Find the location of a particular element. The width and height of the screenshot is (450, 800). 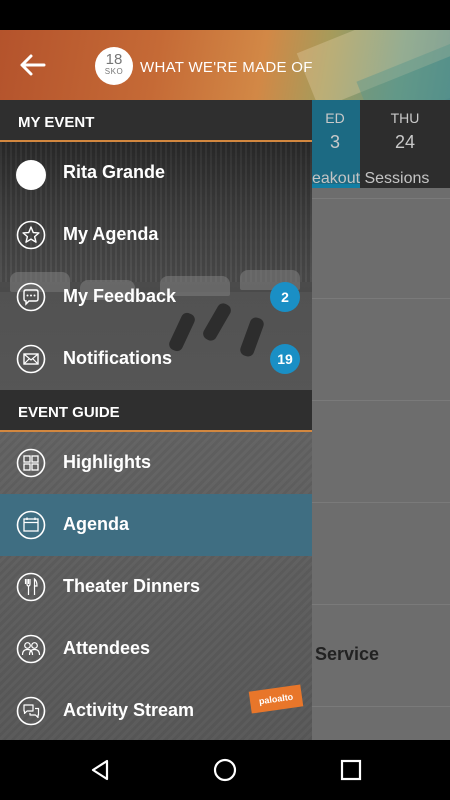

chat-icon is located at coordinates (31, 297).